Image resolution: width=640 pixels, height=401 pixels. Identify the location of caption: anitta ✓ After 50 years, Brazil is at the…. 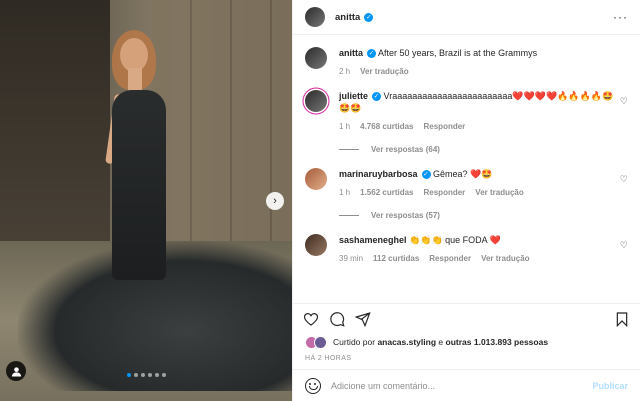
(466, 61).